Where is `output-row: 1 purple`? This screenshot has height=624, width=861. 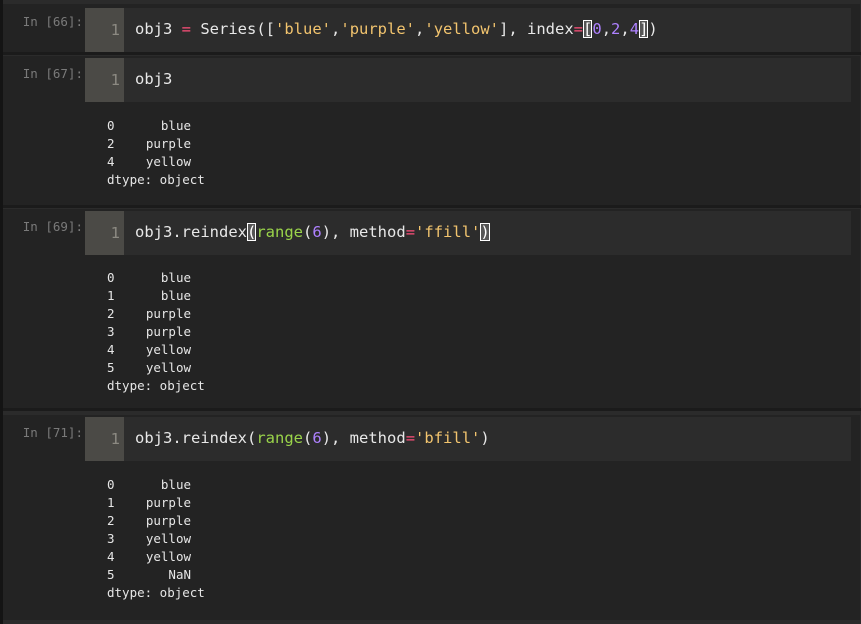 output-row: 1 purple is located at coordinates (156, 503).